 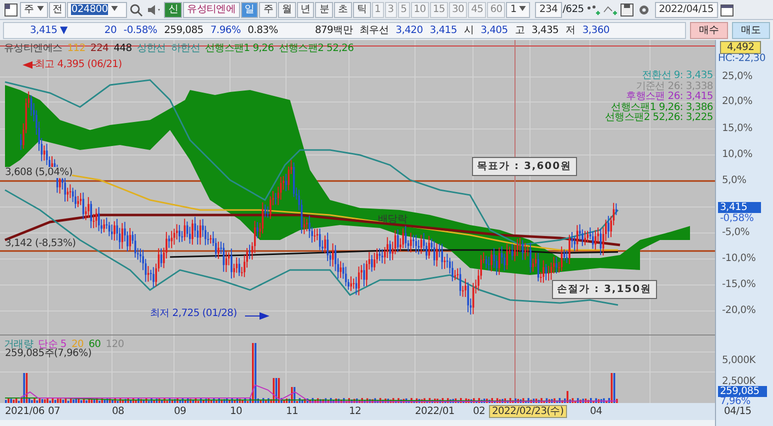 What do you see at coordinates (141, 31) in the screenshot?
I see `quote-value: -0.58%` at bounding box center [141, 31].